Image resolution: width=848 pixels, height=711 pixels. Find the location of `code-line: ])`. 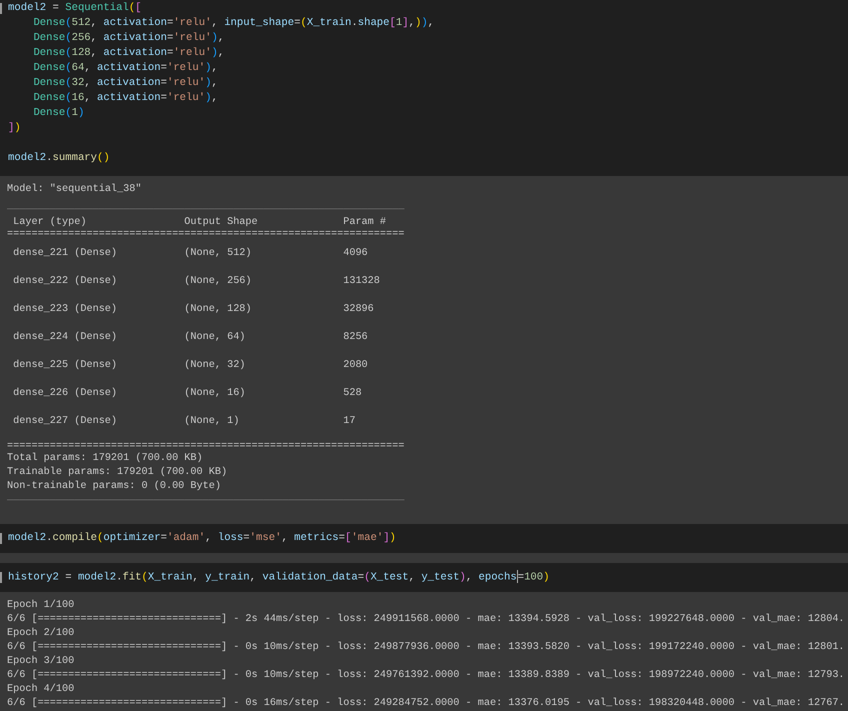

code-line: ]) is located at coordinates (14, 128).